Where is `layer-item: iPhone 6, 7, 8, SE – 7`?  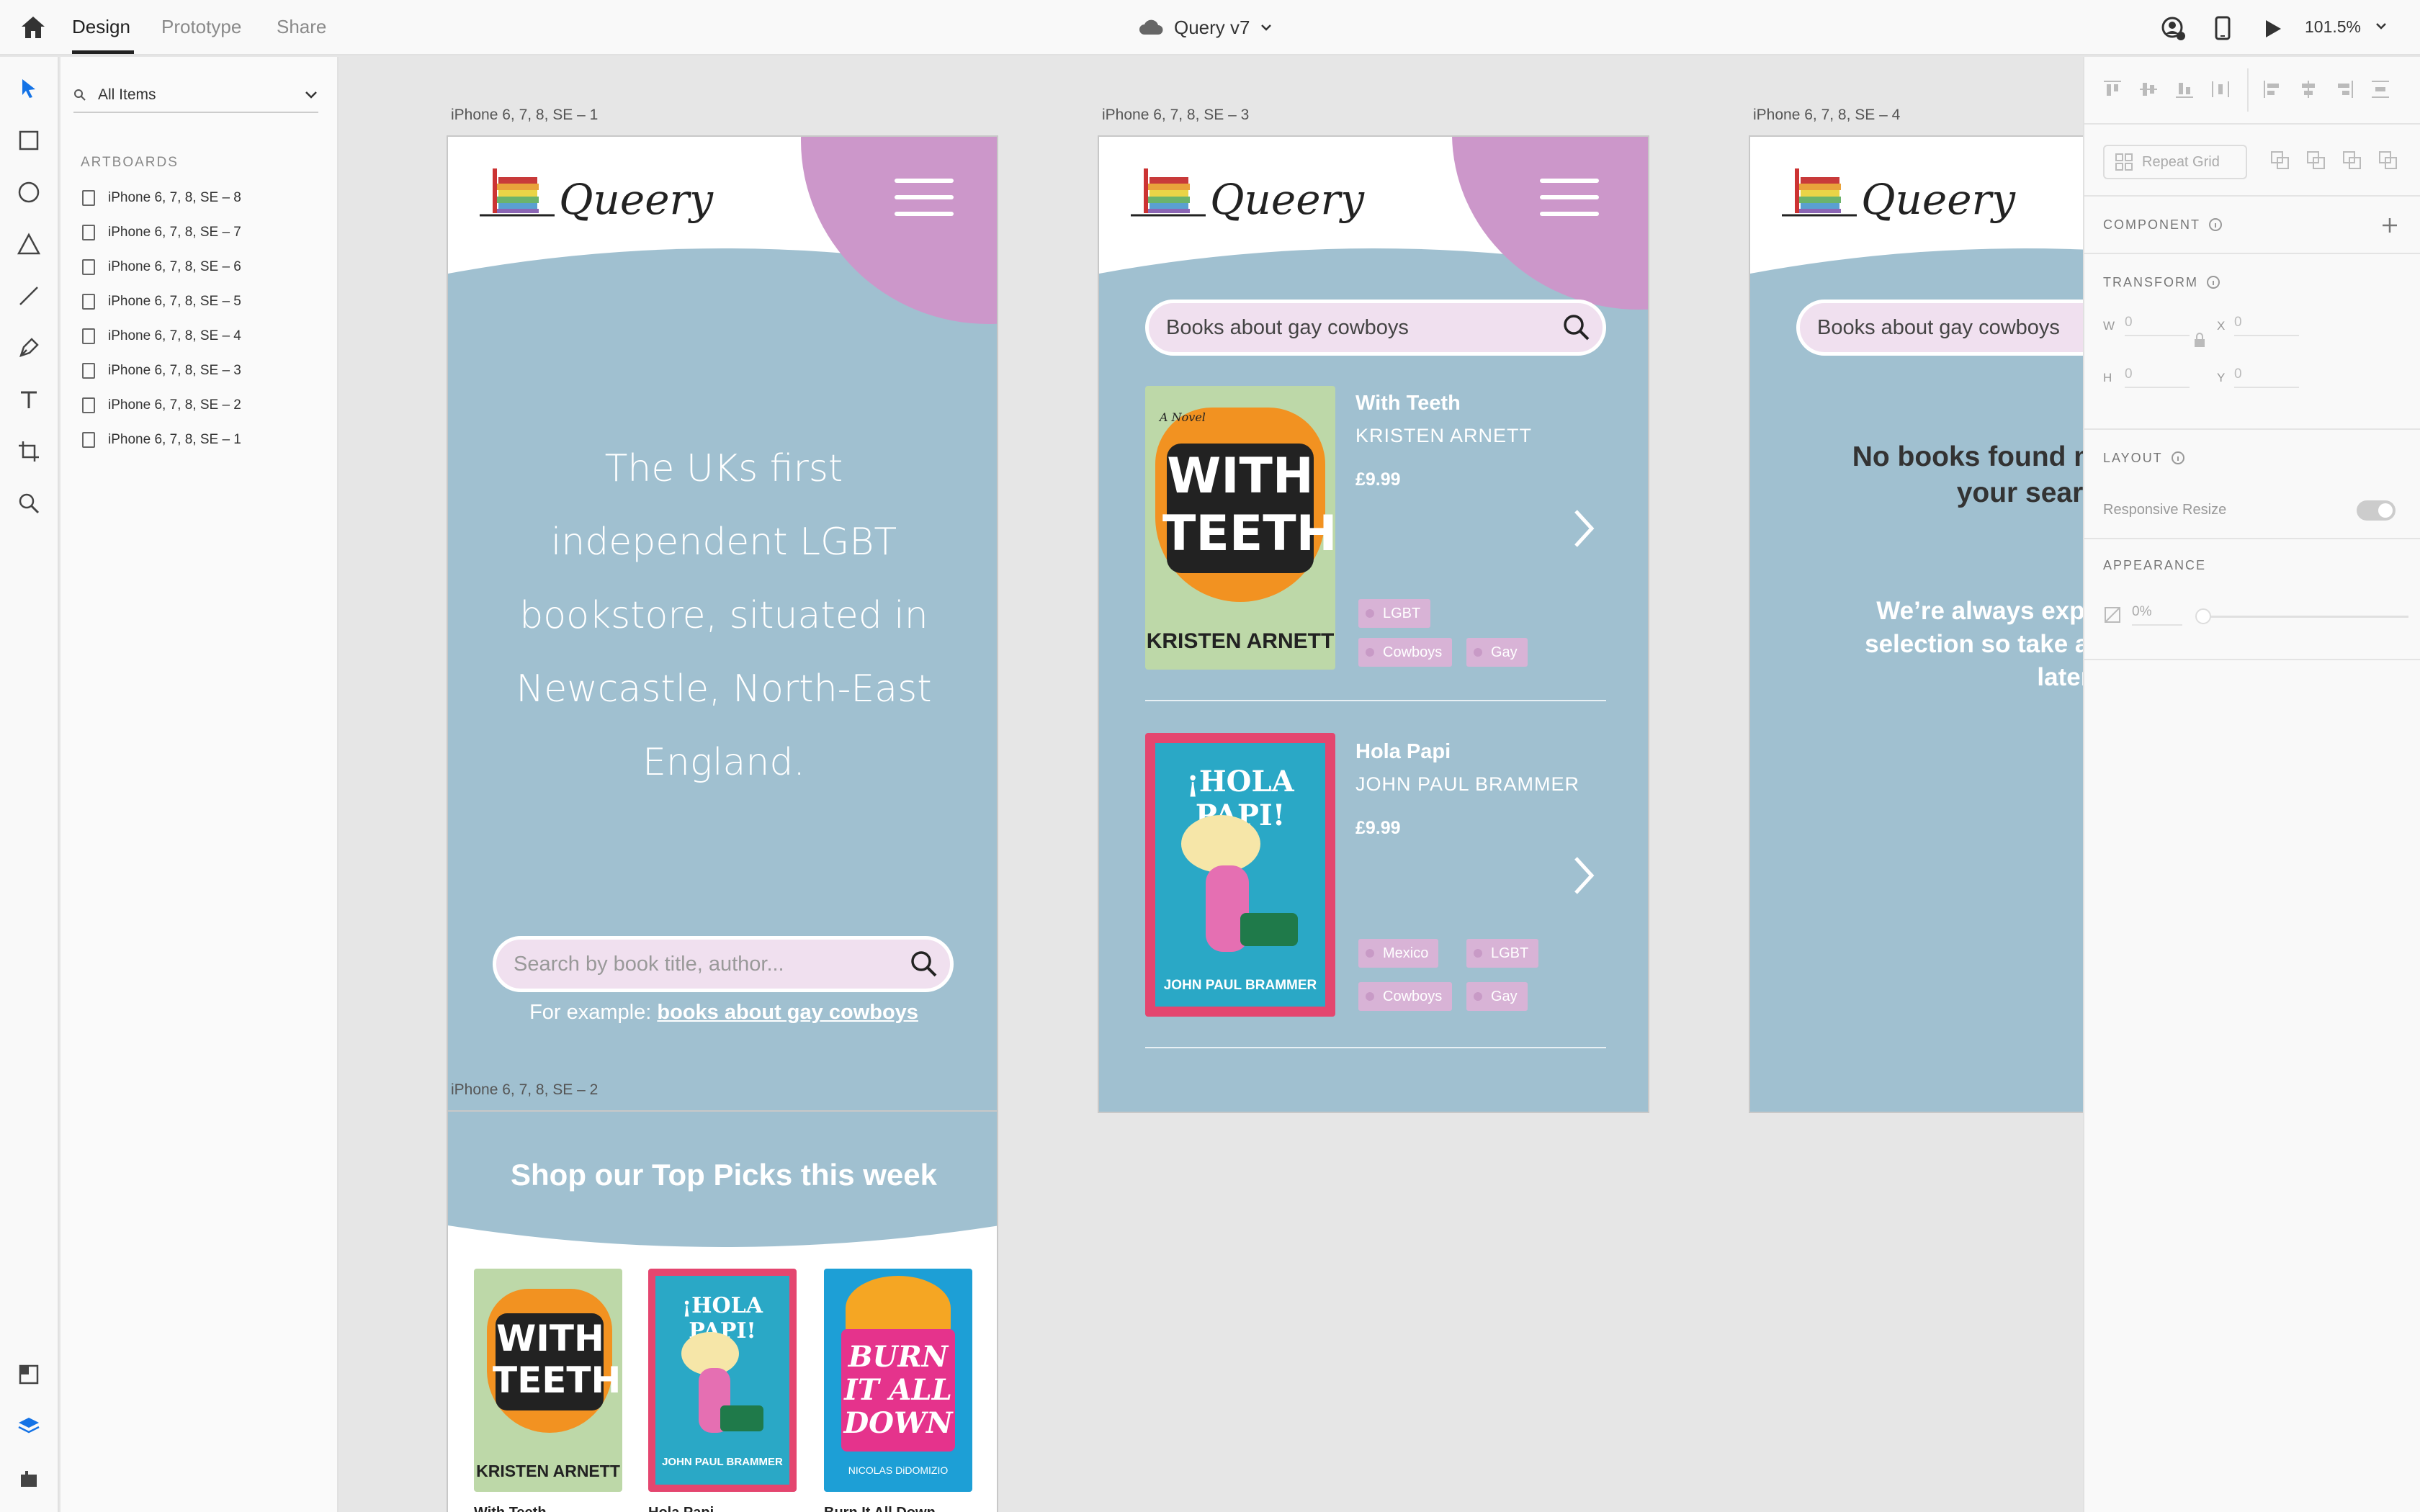
layer-item: iPhone 6, 7, 8, SE – 7 is located at coordinates (161, 232).